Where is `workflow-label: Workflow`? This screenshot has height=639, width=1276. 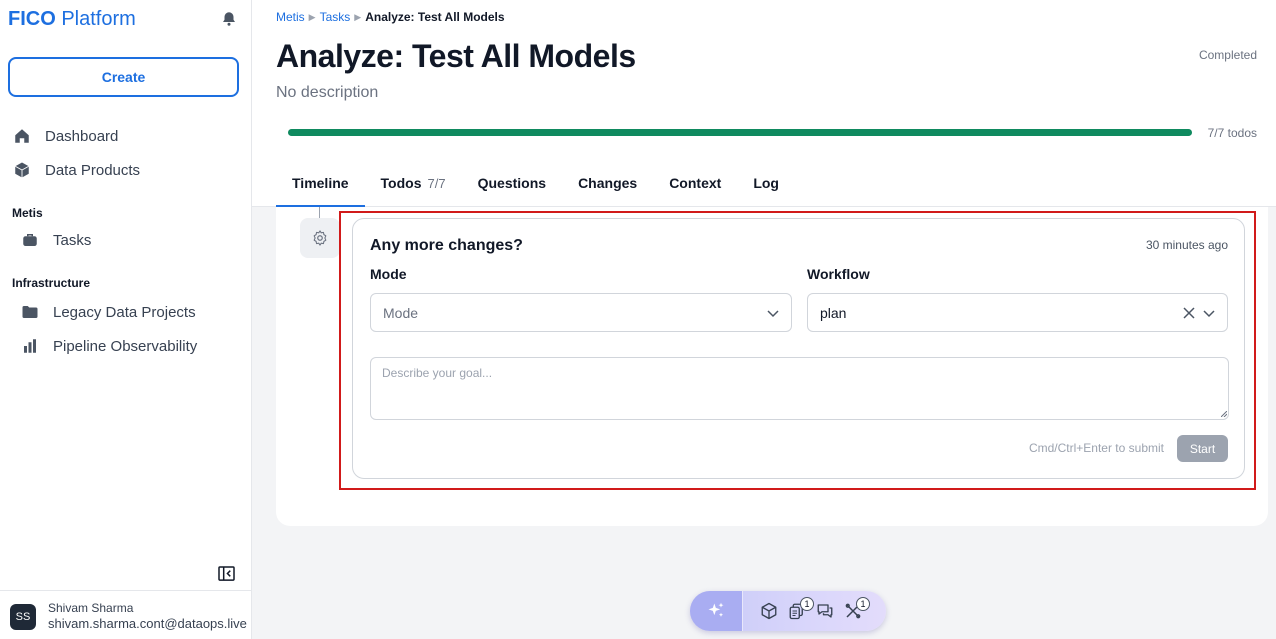 workflow-label: Workflow is located at coordinates (838, 274).